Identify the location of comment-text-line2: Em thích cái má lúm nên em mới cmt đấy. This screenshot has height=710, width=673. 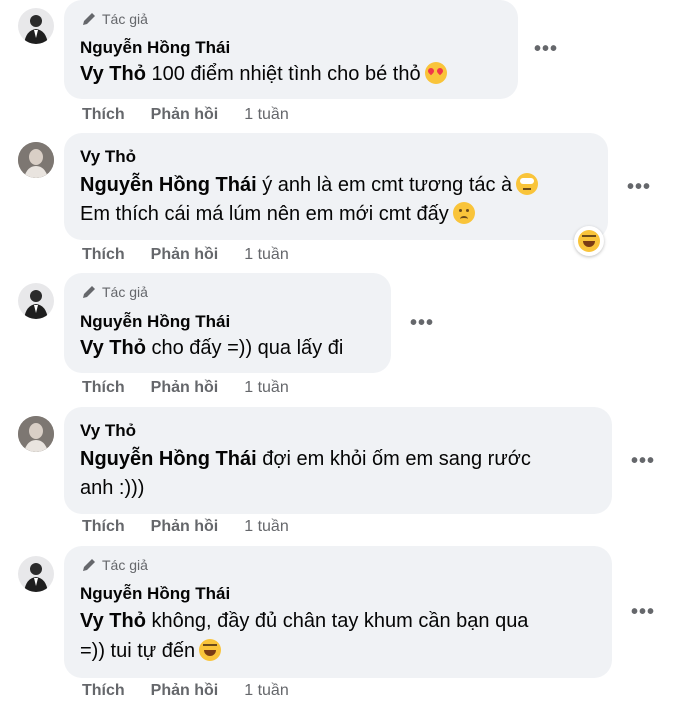
(277, 214).